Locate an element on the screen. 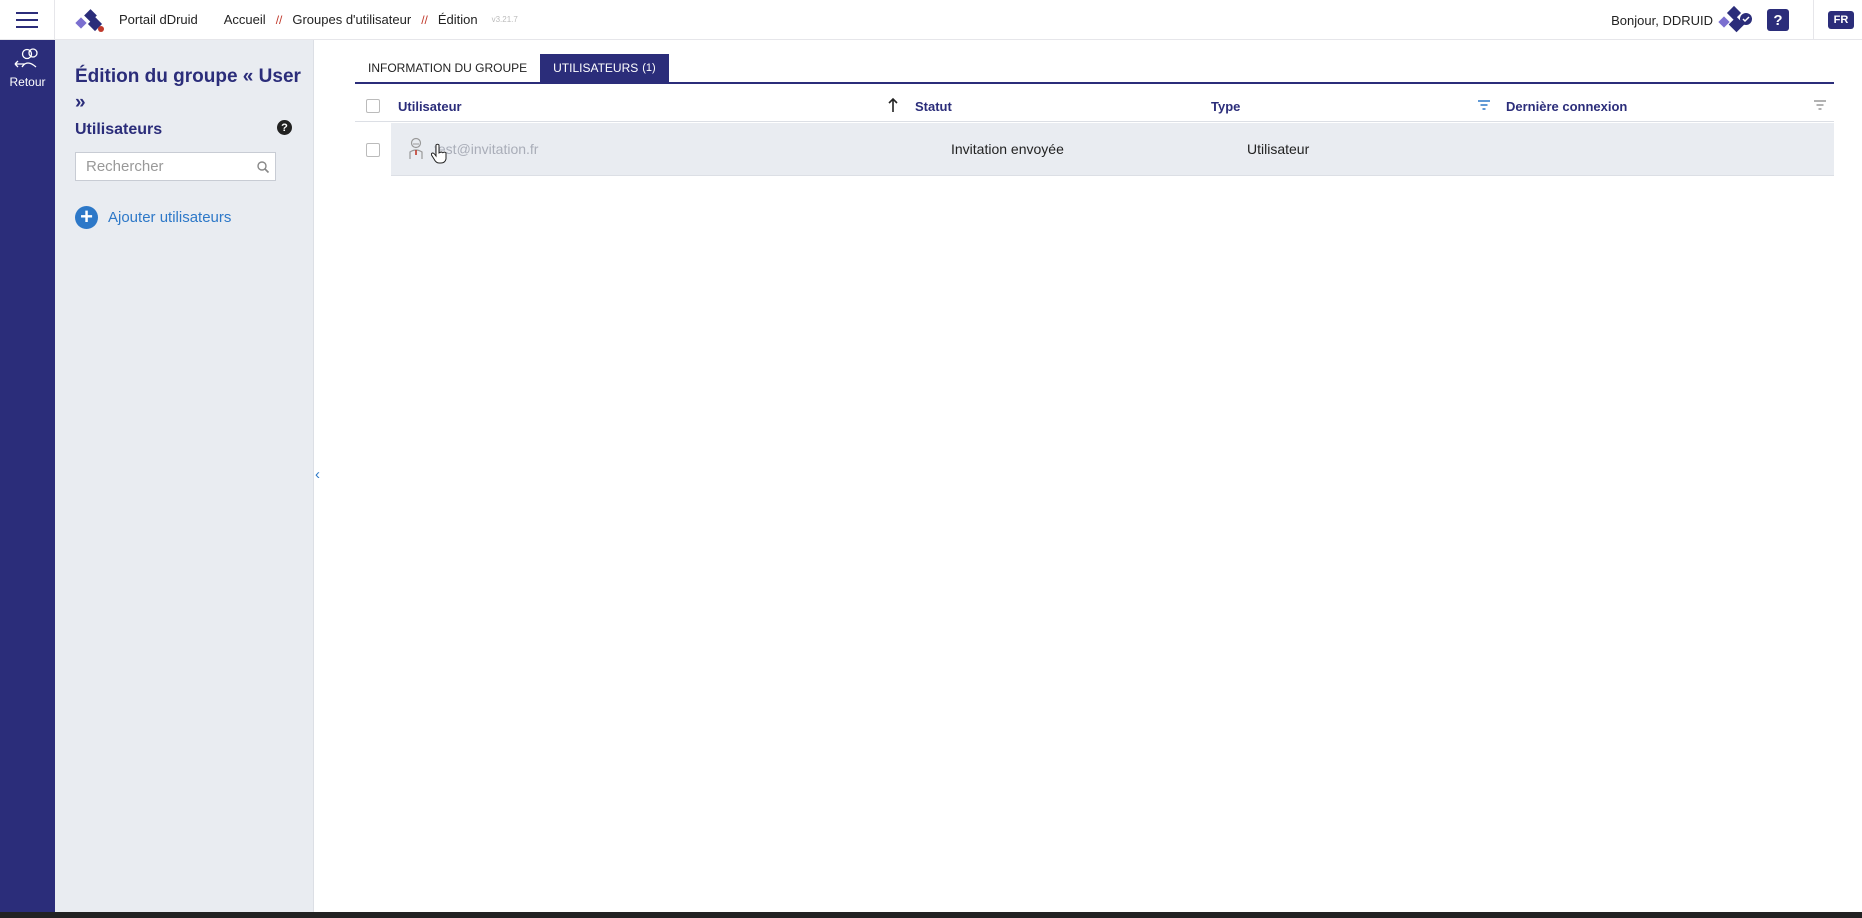 The image size is (1862, 918). app-name: Portail dDruid is located at coordinates (158, 19).